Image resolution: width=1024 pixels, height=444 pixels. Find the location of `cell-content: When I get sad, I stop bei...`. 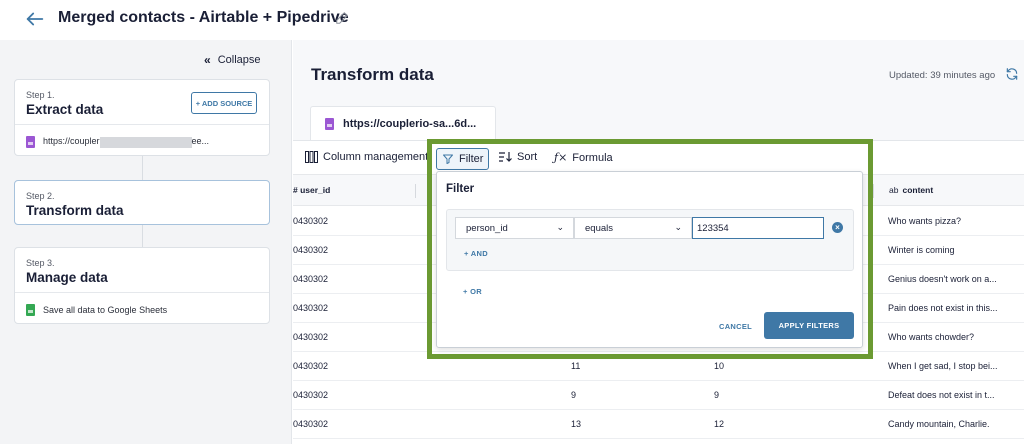

cell-content: When I get sad, I stop bei... is located at coordinates (943, 366).